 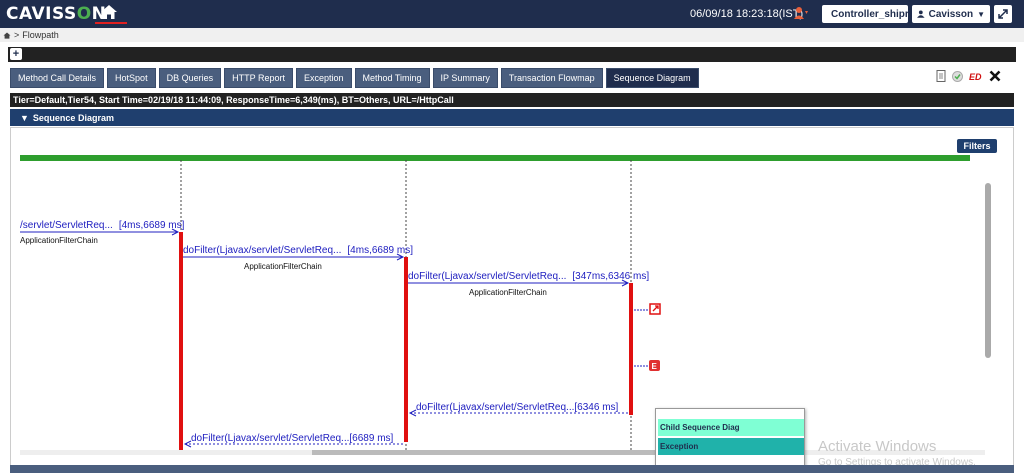 What do you see at coordinates (102, 225) in the screenshot?
I see `call-label: /servlet/ServletReq... [4ms,6689 ms]` at bounding box center [102, 225].